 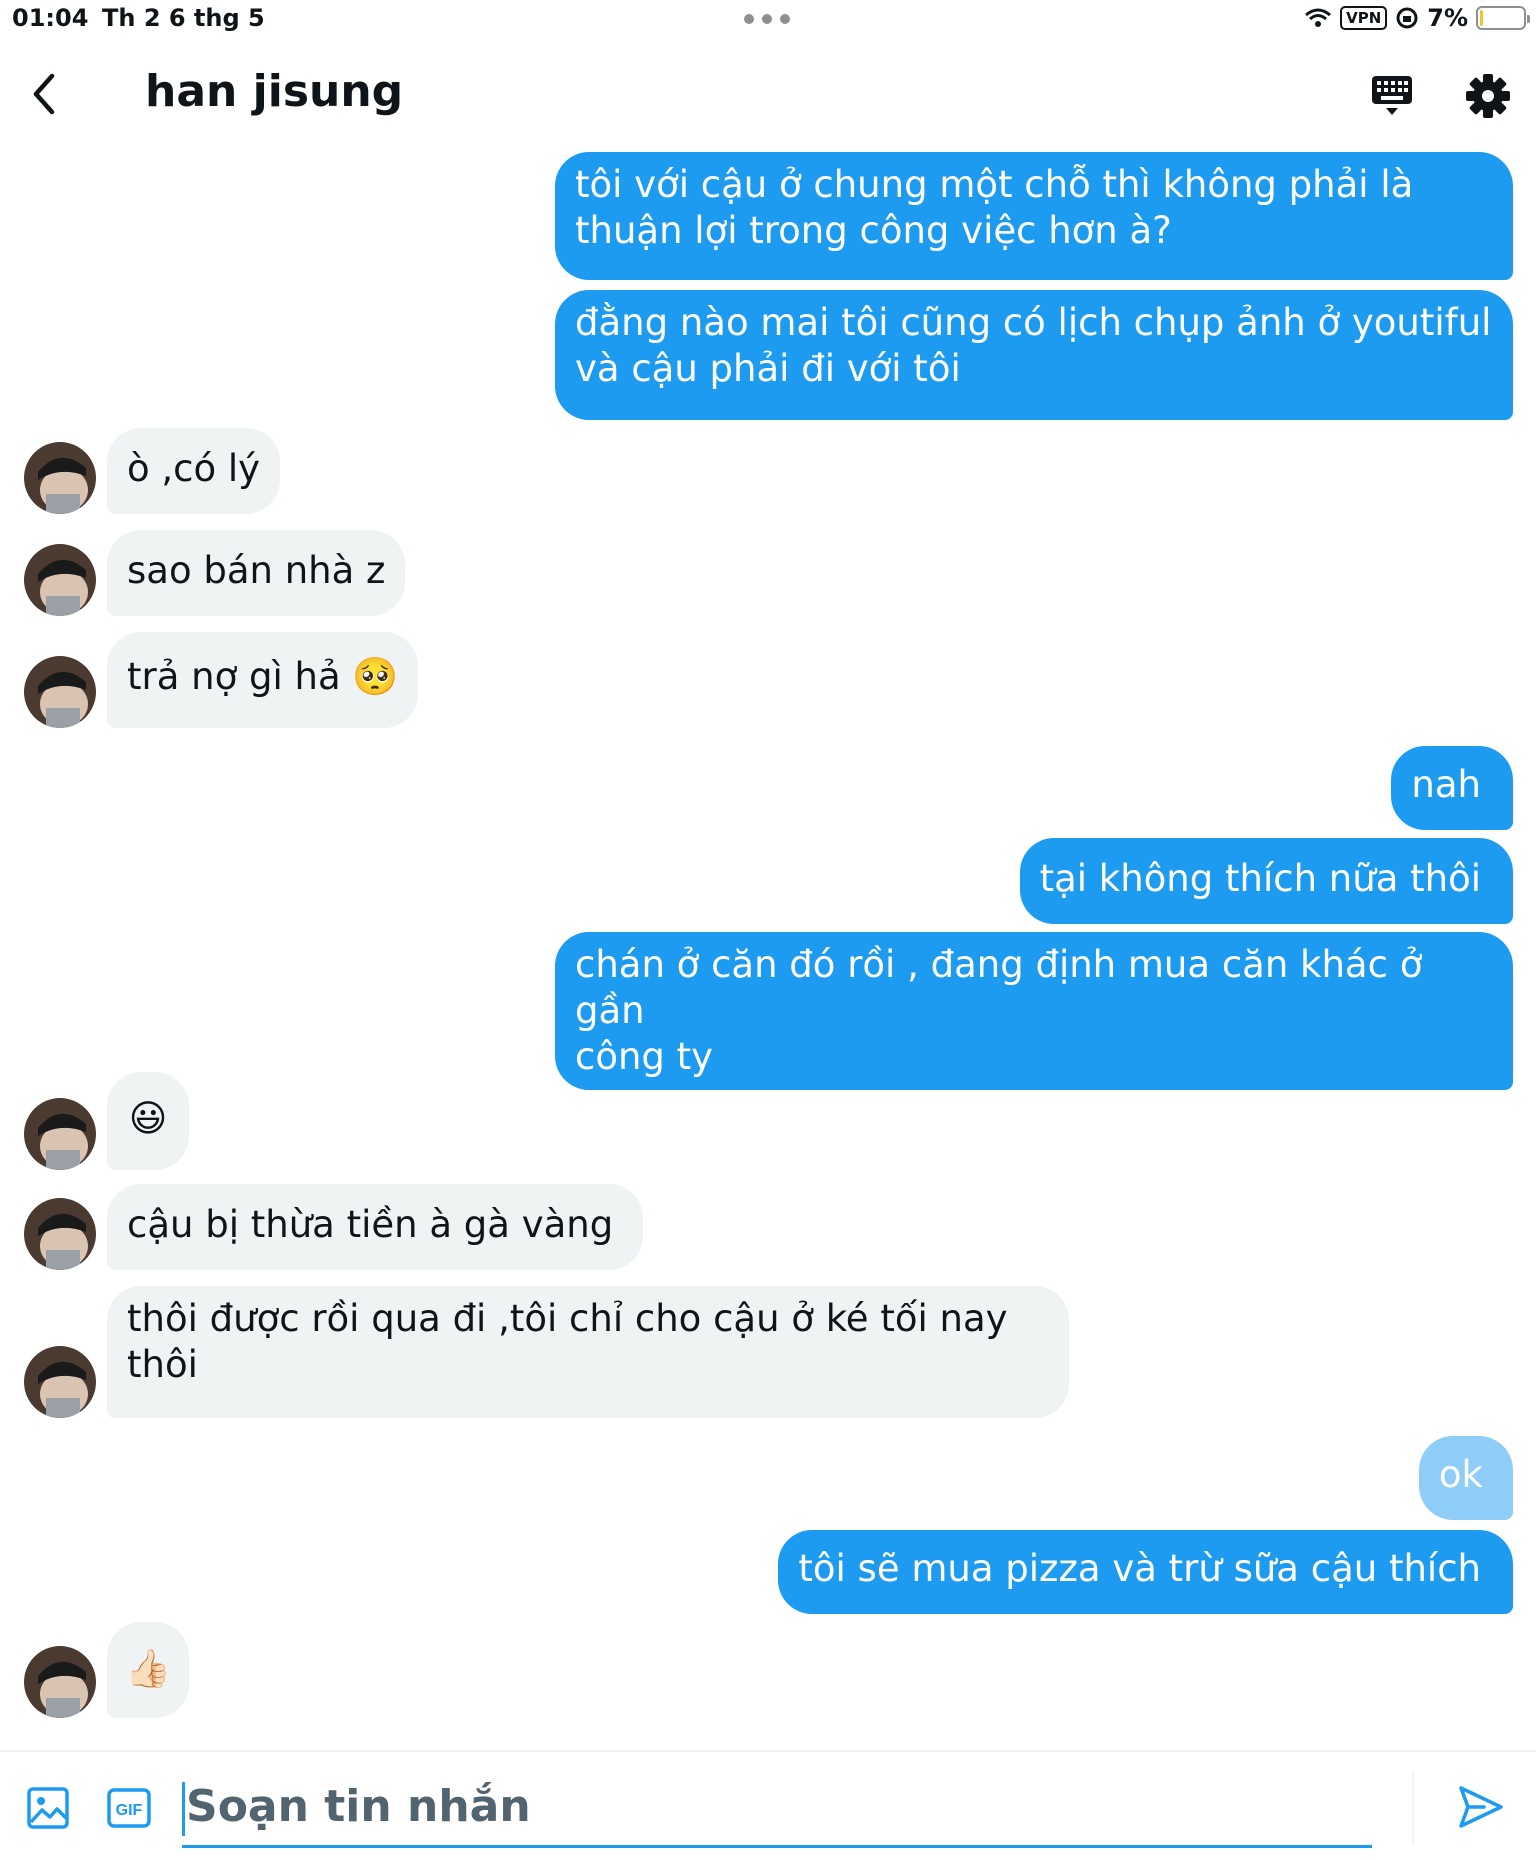 I want to click on gear-icon, so click(x=1488, y=96).